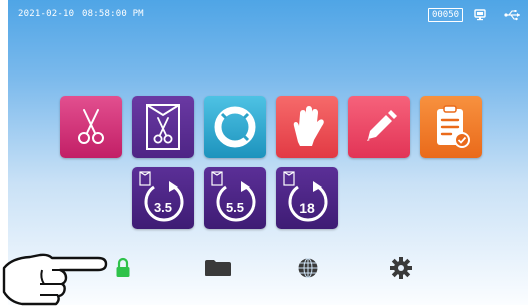 The image size is (529, 306). Describe the element at coordinates (308, 270) in the screenshot. I see `globe-icon` at that location.